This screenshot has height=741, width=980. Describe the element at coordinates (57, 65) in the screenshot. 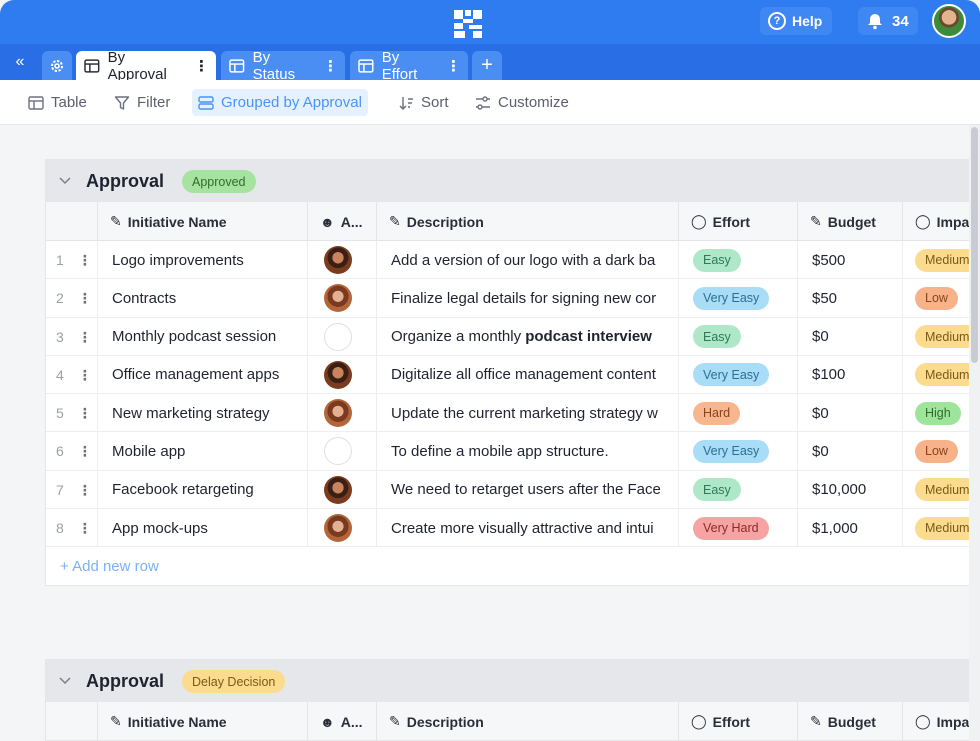

I see `settings-gear-icon` at that location.